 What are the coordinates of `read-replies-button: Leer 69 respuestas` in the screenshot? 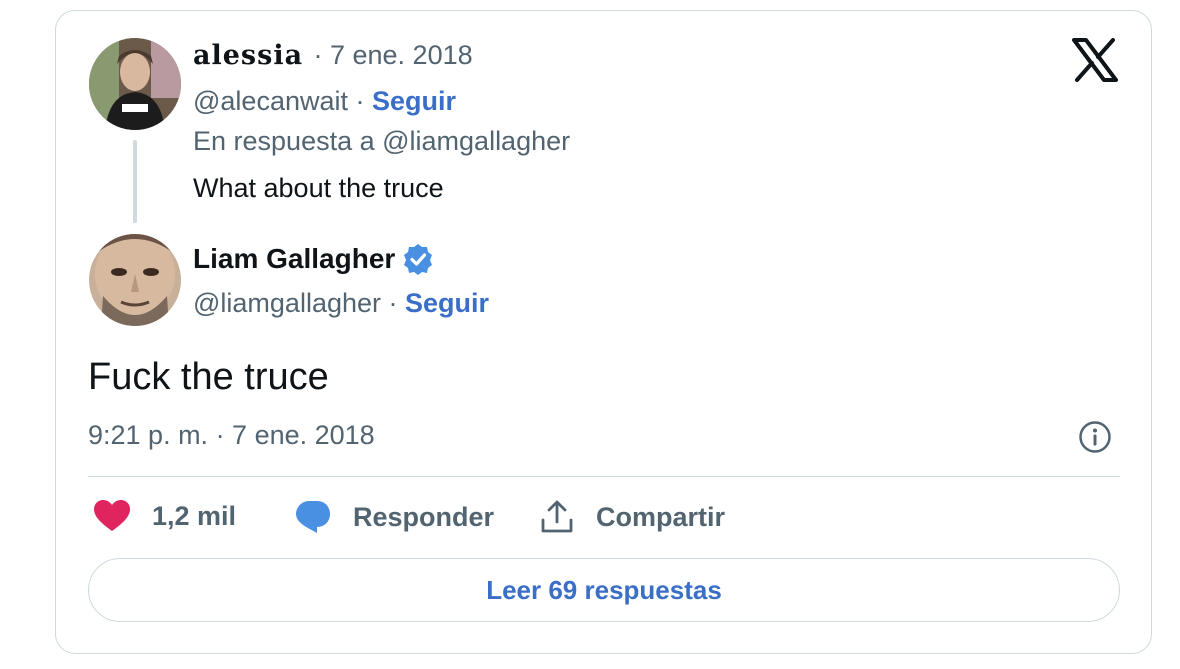 It's located at (604, 590).